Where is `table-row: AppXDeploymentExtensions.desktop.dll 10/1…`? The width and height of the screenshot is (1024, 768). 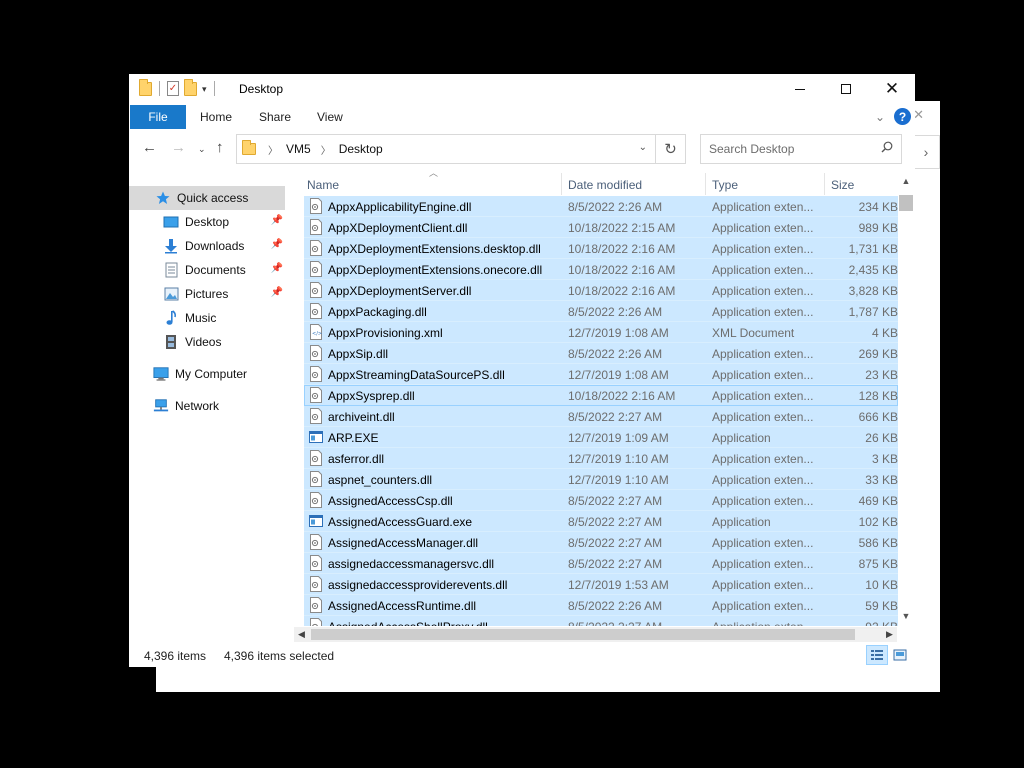 table-row: AppXDeploymentExtensions.desktop.dll 10/1… is located at coordinates (601, 248).